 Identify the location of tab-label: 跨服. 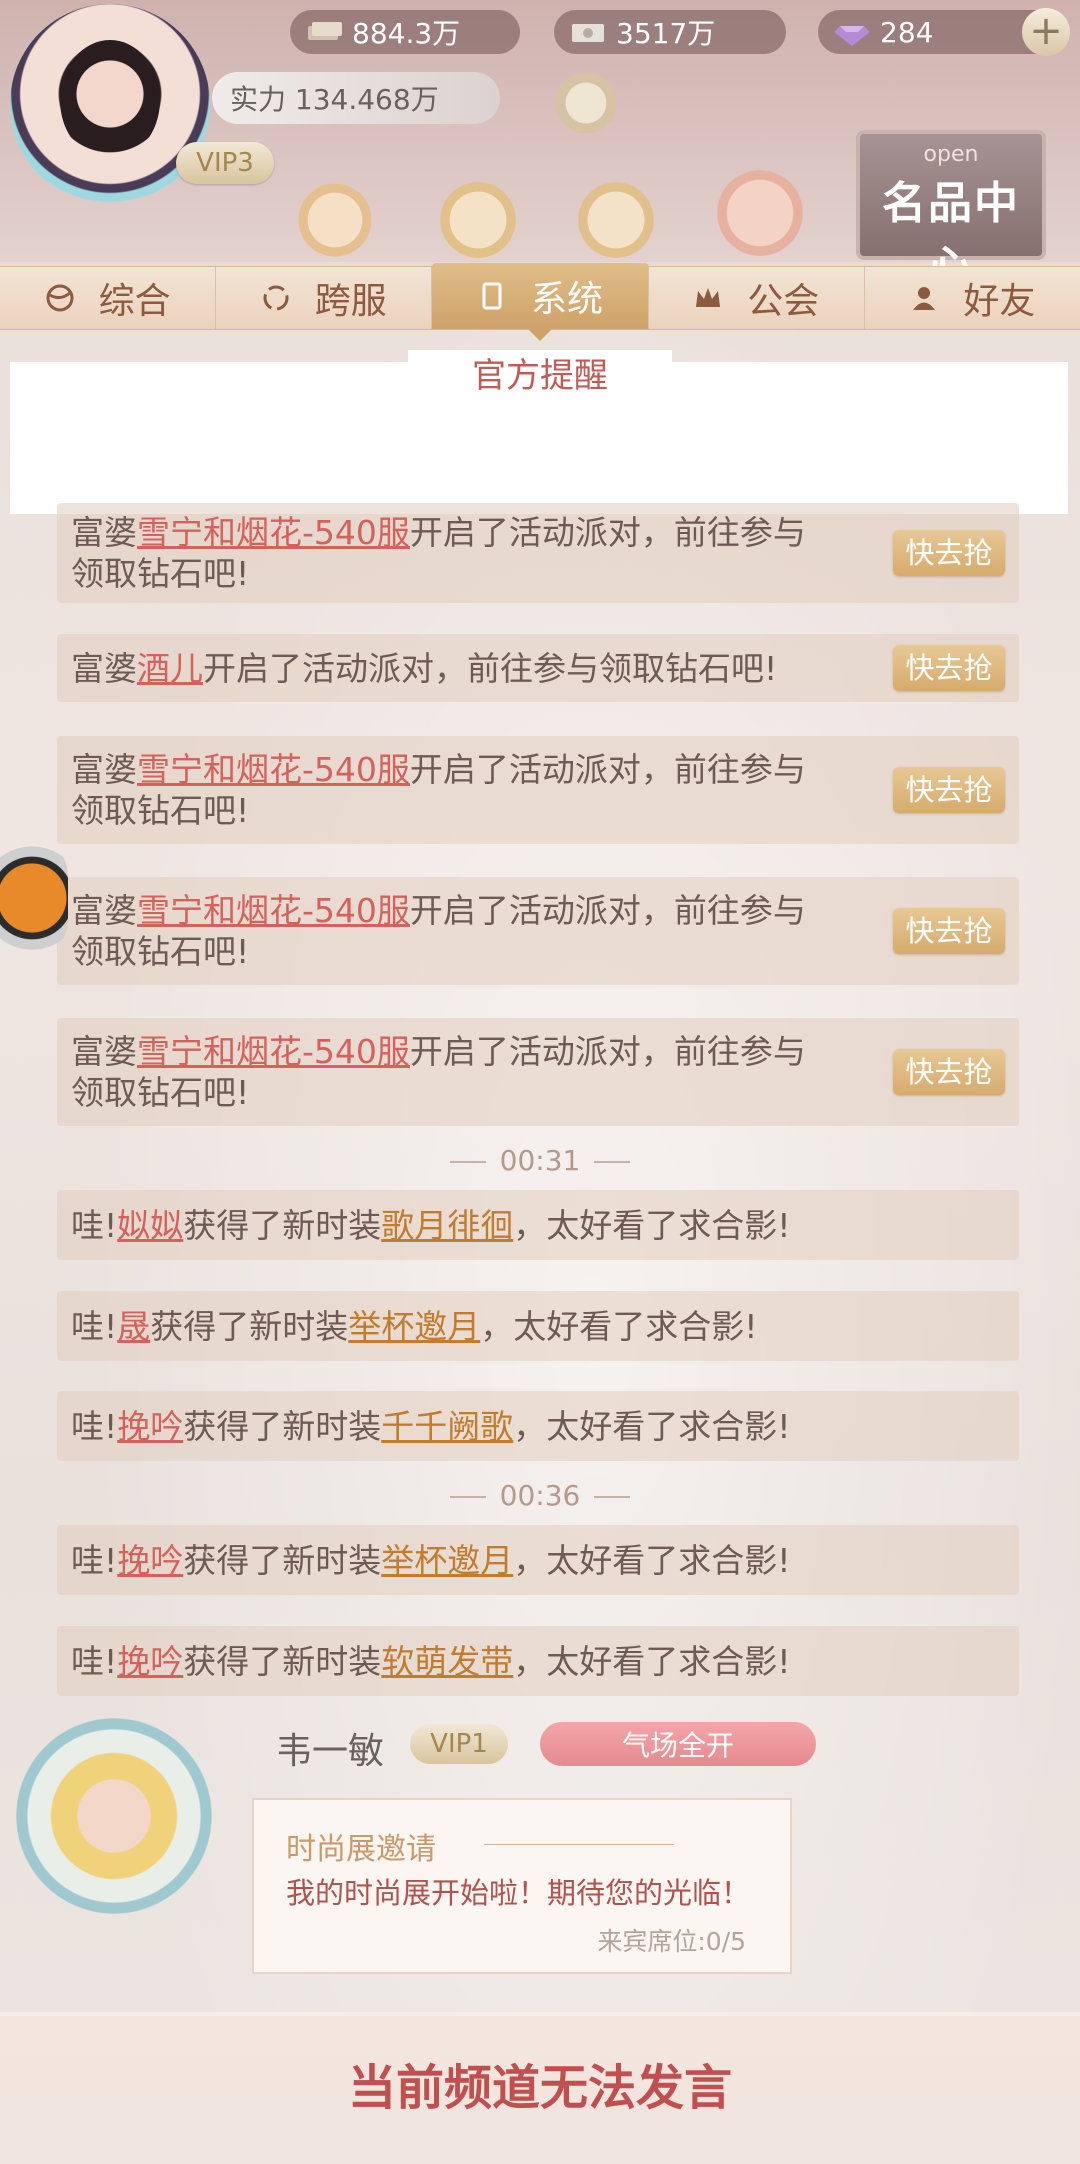
(350, 301).